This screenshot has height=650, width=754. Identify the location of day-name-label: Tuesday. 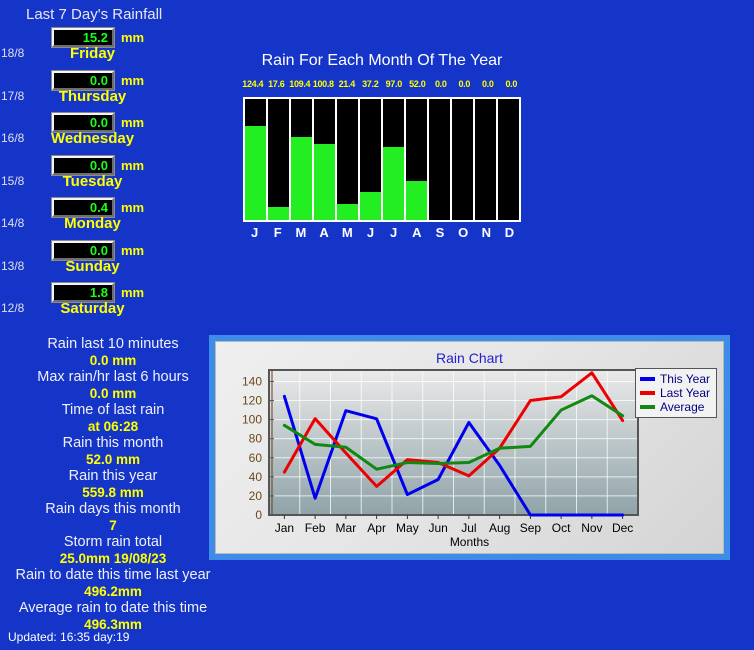
(92, 181).